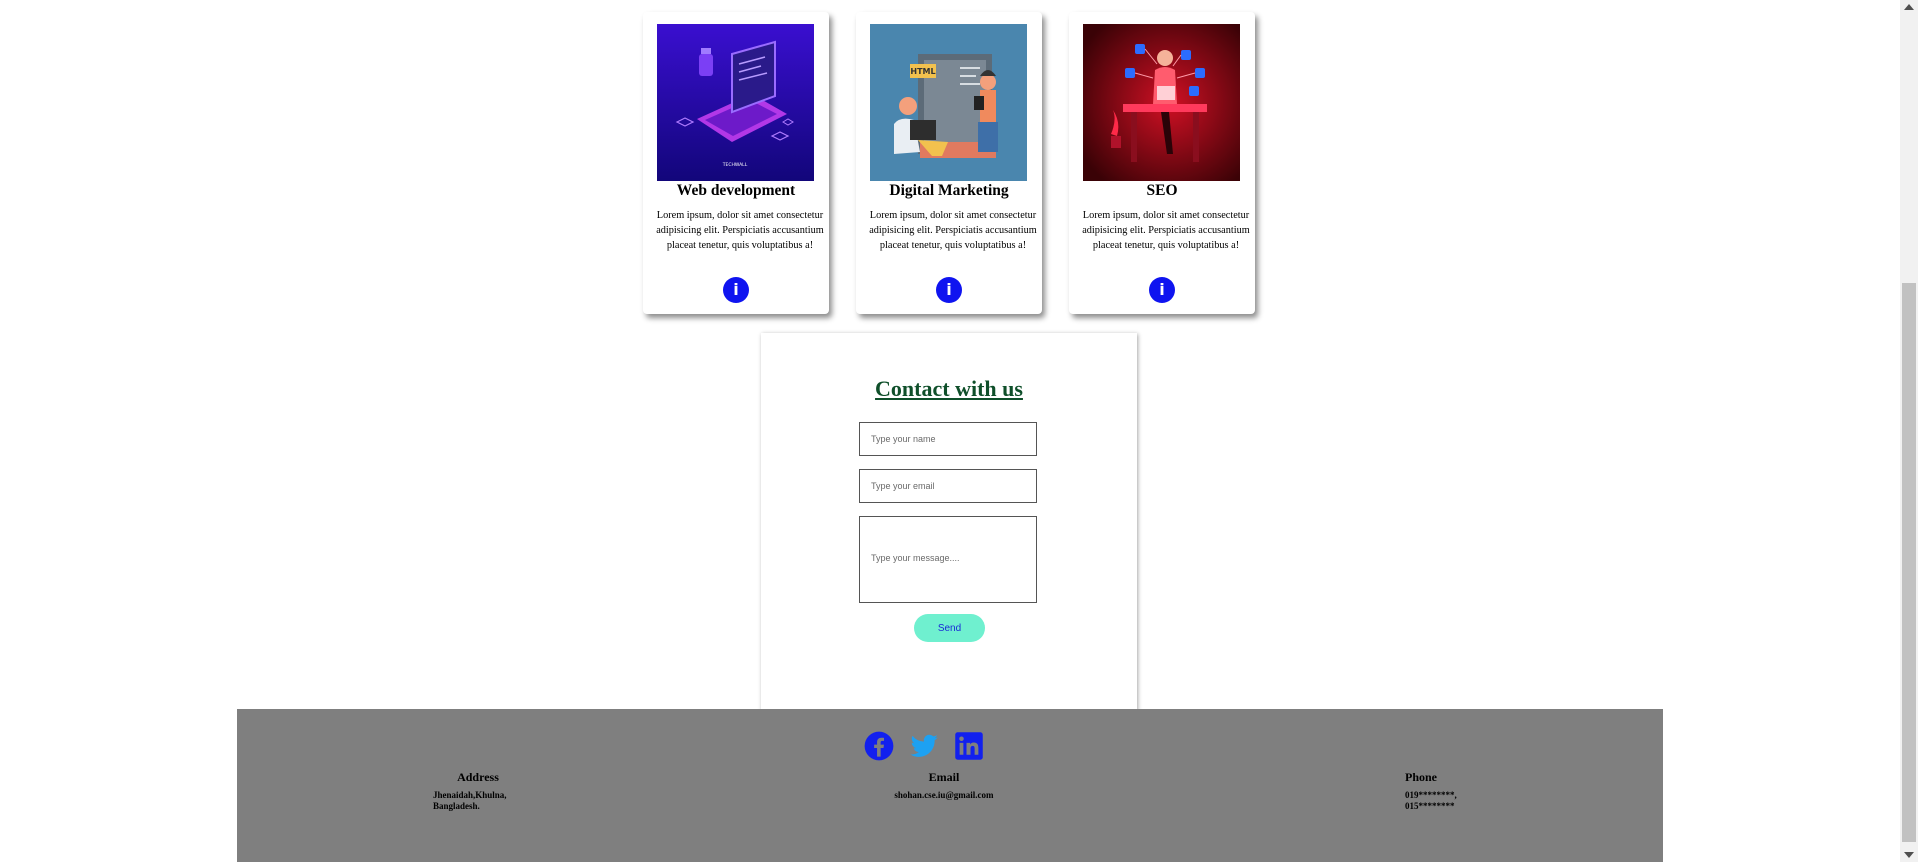  I want to click on scroll-down-arrow-icon, so click(1909, 855).